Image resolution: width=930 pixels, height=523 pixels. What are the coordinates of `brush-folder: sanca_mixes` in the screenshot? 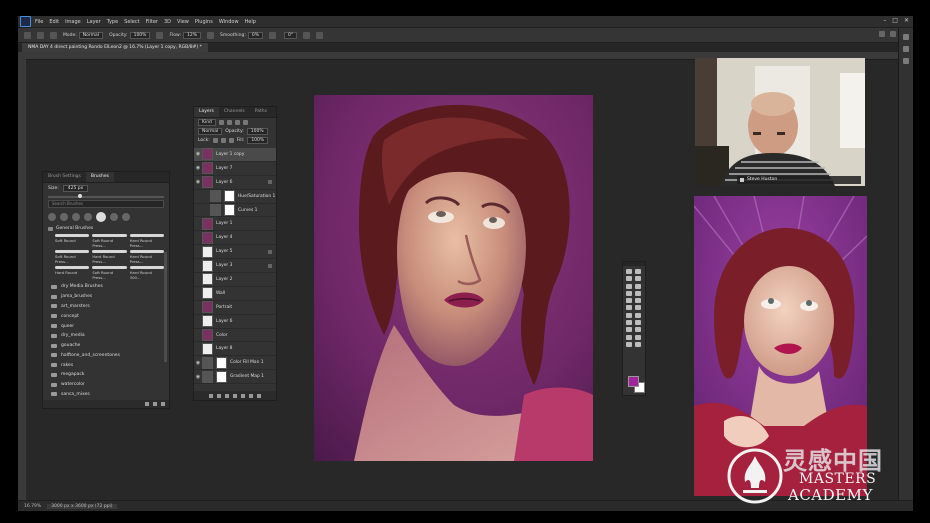 It's located at (106, 395).